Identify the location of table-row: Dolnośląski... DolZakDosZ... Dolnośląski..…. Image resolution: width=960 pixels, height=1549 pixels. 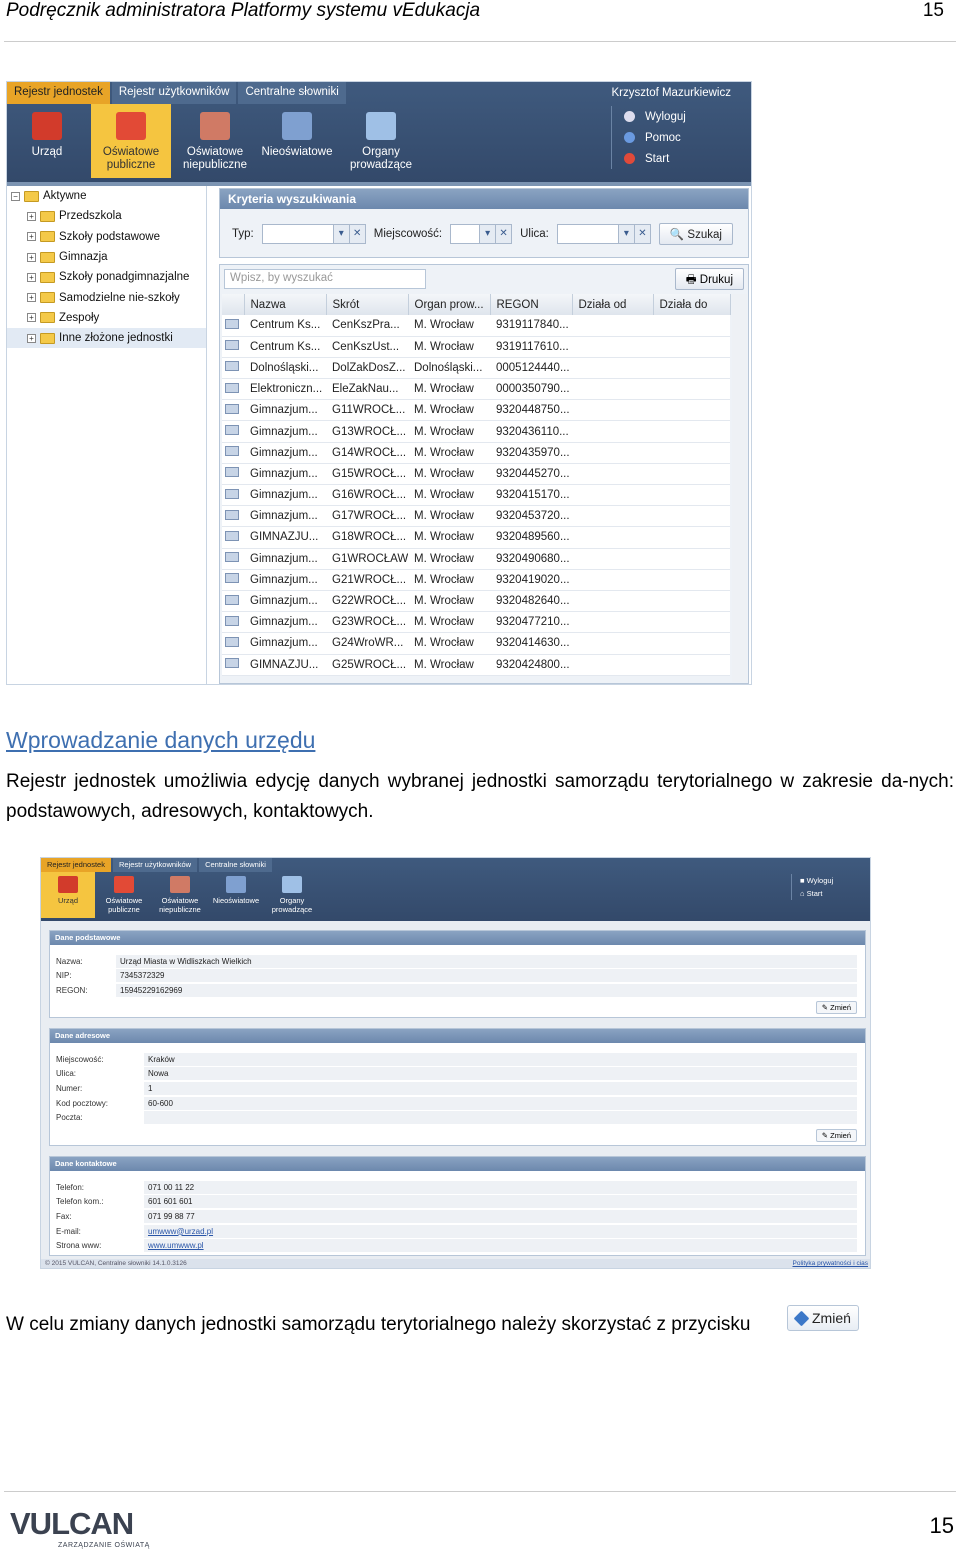
(476, 368).